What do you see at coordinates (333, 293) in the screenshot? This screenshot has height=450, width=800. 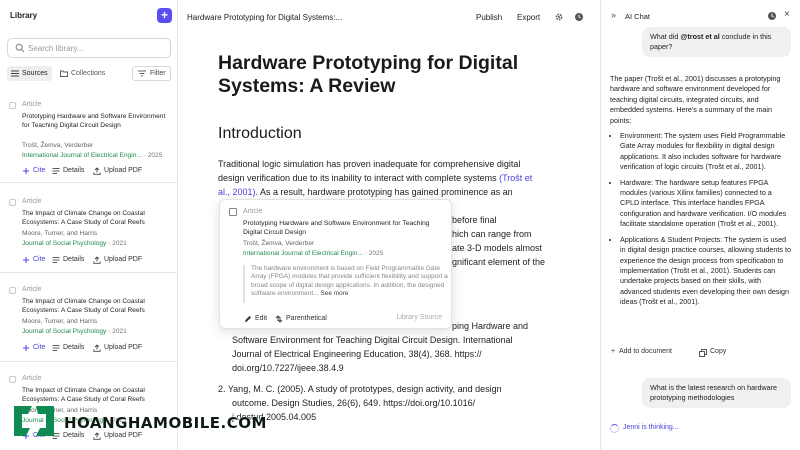 I see `see-more-link: See more` at bounding box center [333, 293].